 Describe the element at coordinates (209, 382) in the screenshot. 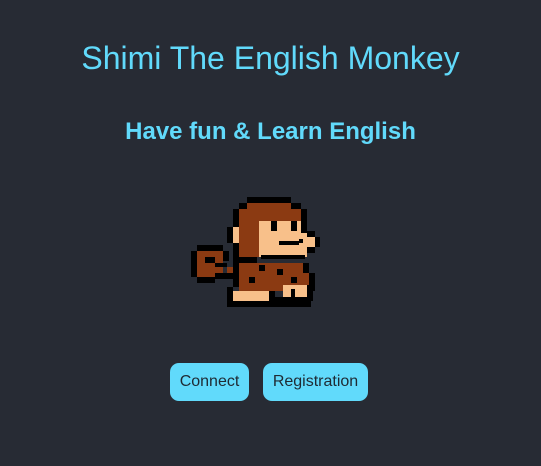

I see `connect-button: Connect` at that location.